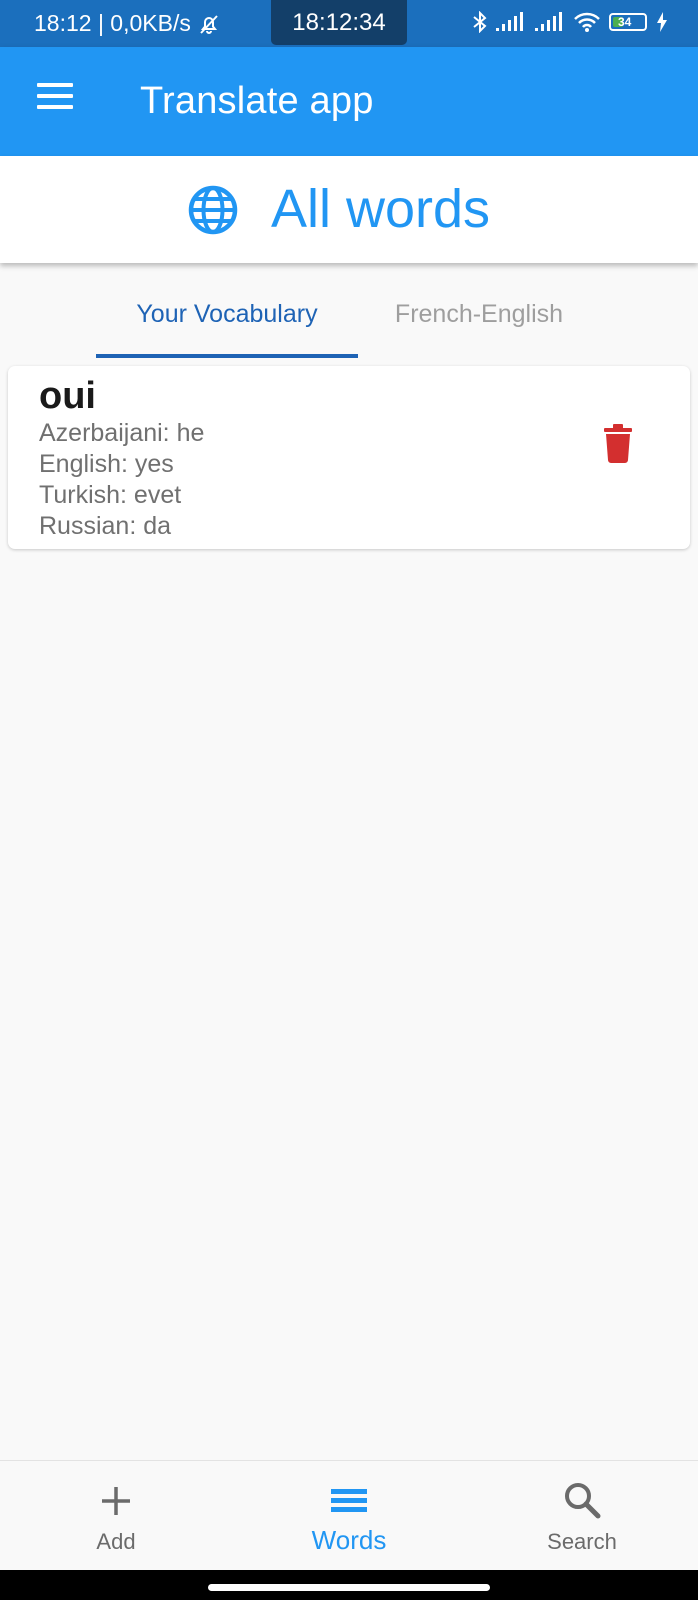 The height and width of the screenshot is (1600, 698). I want to click on page-header: All words, so click(349, 209).